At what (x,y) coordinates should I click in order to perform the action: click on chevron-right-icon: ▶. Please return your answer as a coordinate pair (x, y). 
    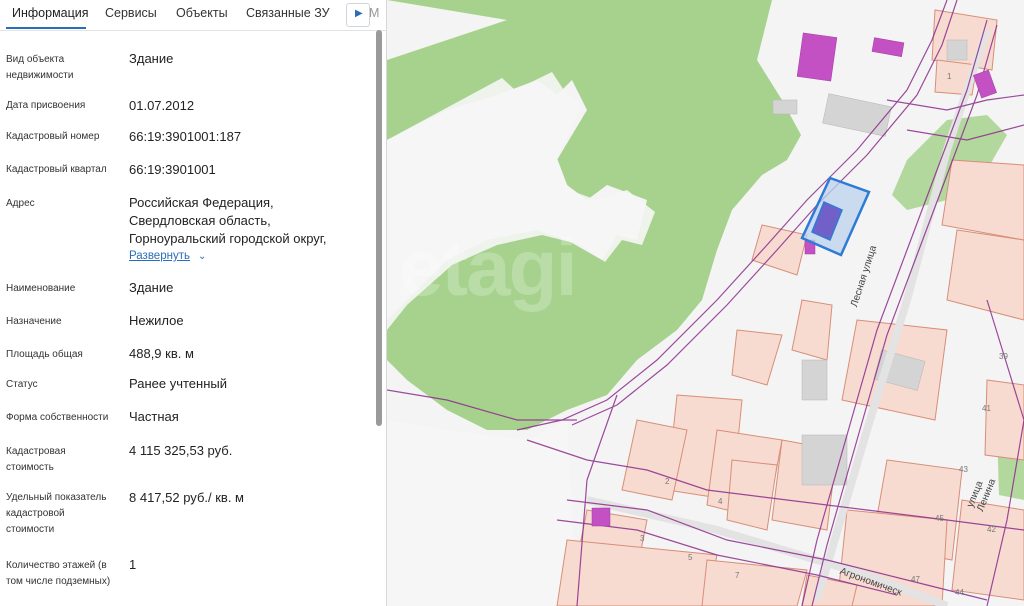
    Looking at the image, I should click on (359, 13).